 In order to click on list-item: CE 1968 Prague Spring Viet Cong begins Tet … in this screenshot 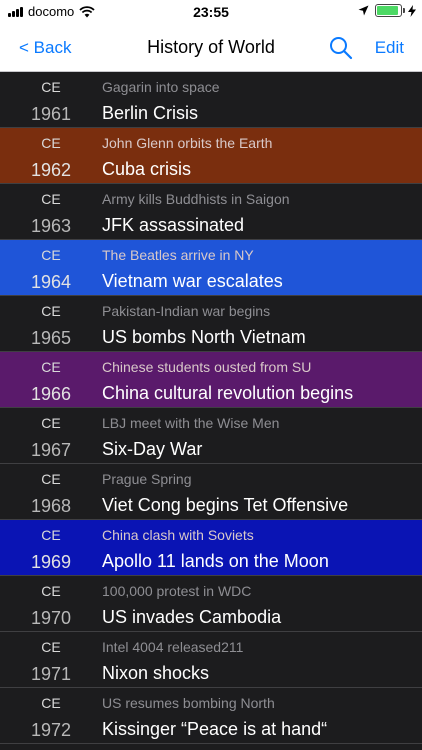, I will do `click(211, 492)`.